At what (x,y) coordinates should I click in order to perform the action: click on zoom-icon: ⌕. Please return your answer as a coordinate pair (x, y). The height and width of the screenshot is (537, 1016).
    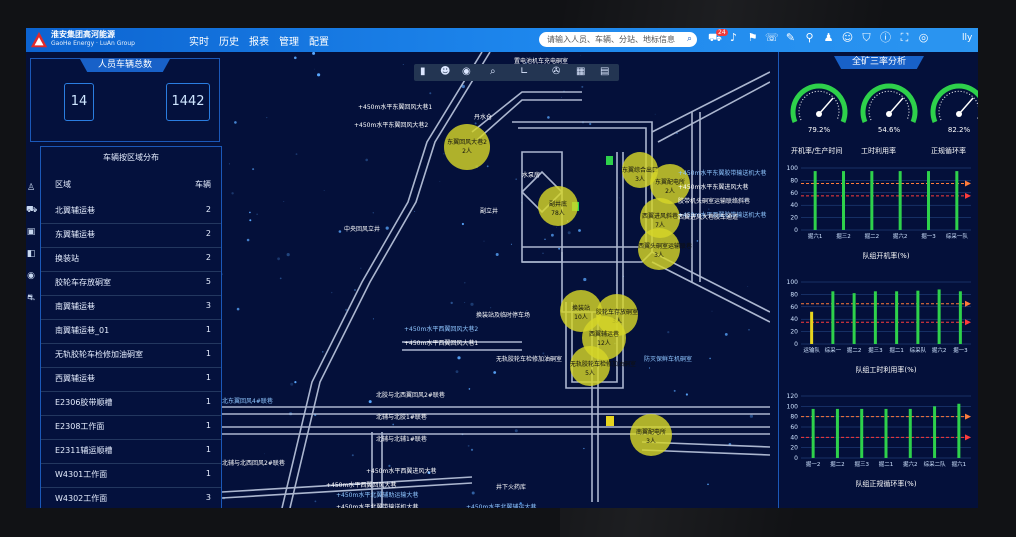
    Looking at the image, I should click on (493, 71).